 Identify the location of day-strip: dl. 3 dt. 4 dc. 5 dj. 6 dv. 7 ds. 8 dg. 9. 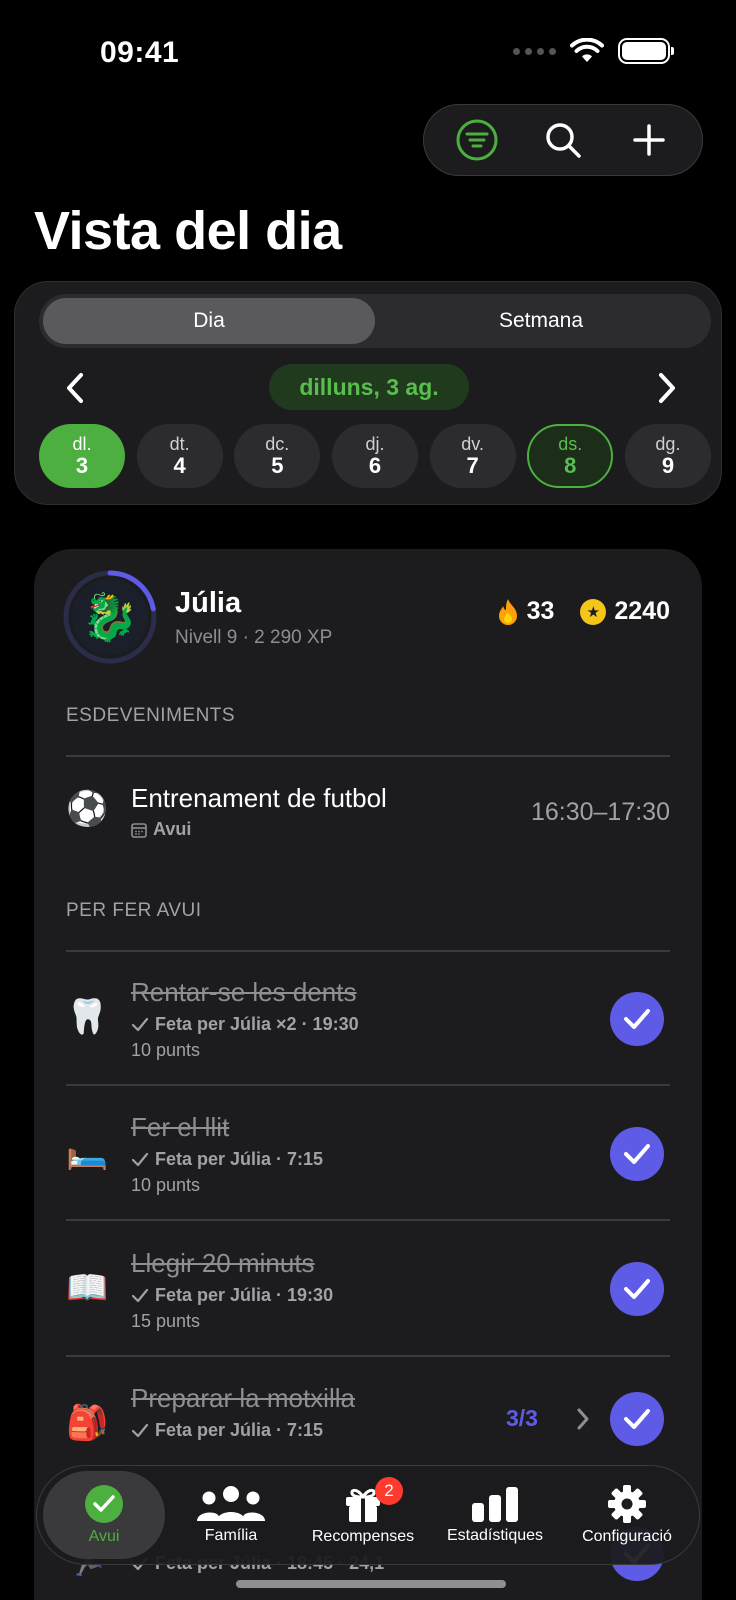
(375, 456).